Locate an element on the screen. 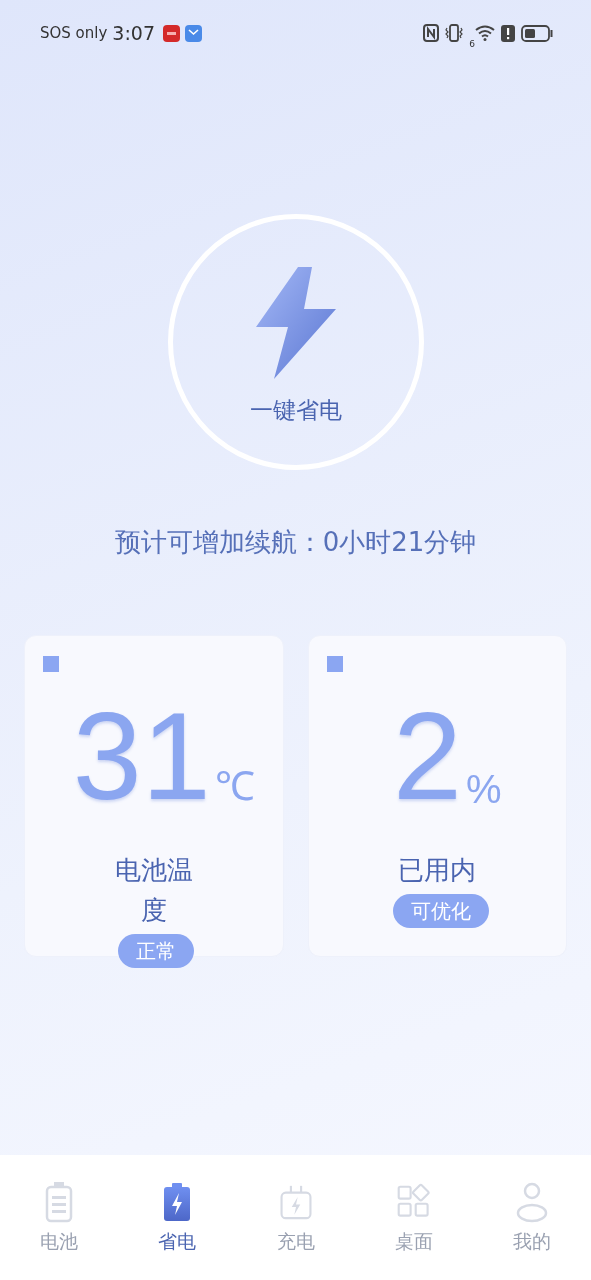  lightning-icon is located at coordinates (295, 322).